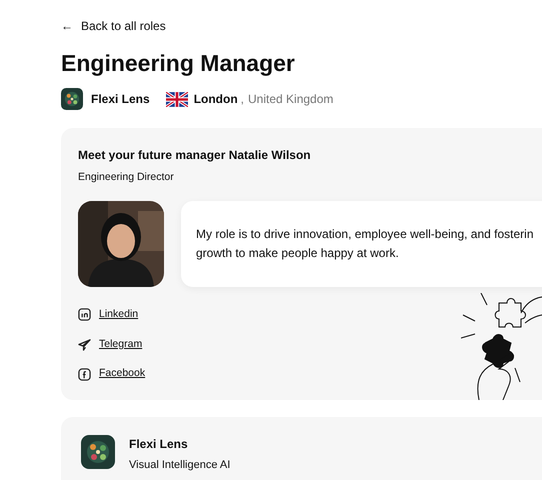 The width and height of the screenshot is (542, 480). I want to click on social-link: Linkedin, so click(108, 314).